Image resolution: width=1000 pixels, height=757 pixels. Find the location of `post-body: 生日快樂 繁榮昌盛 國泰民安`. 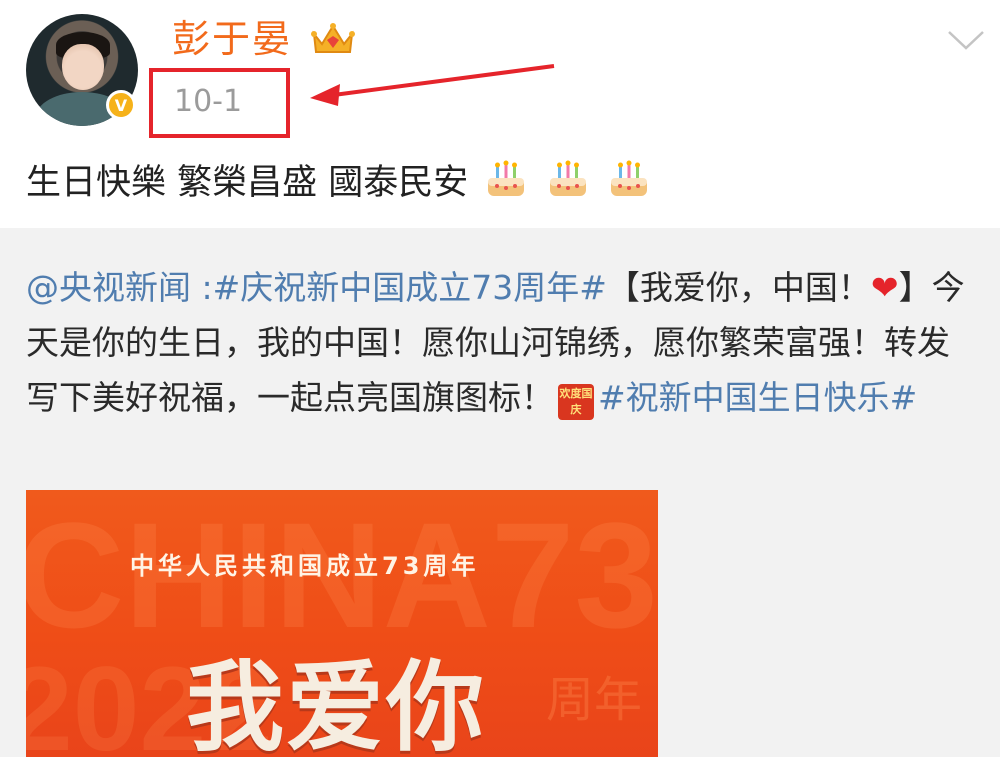

post-body: 生日快樂 繁榮昌盛 國泰民安 is located at coordinates (339, 183).